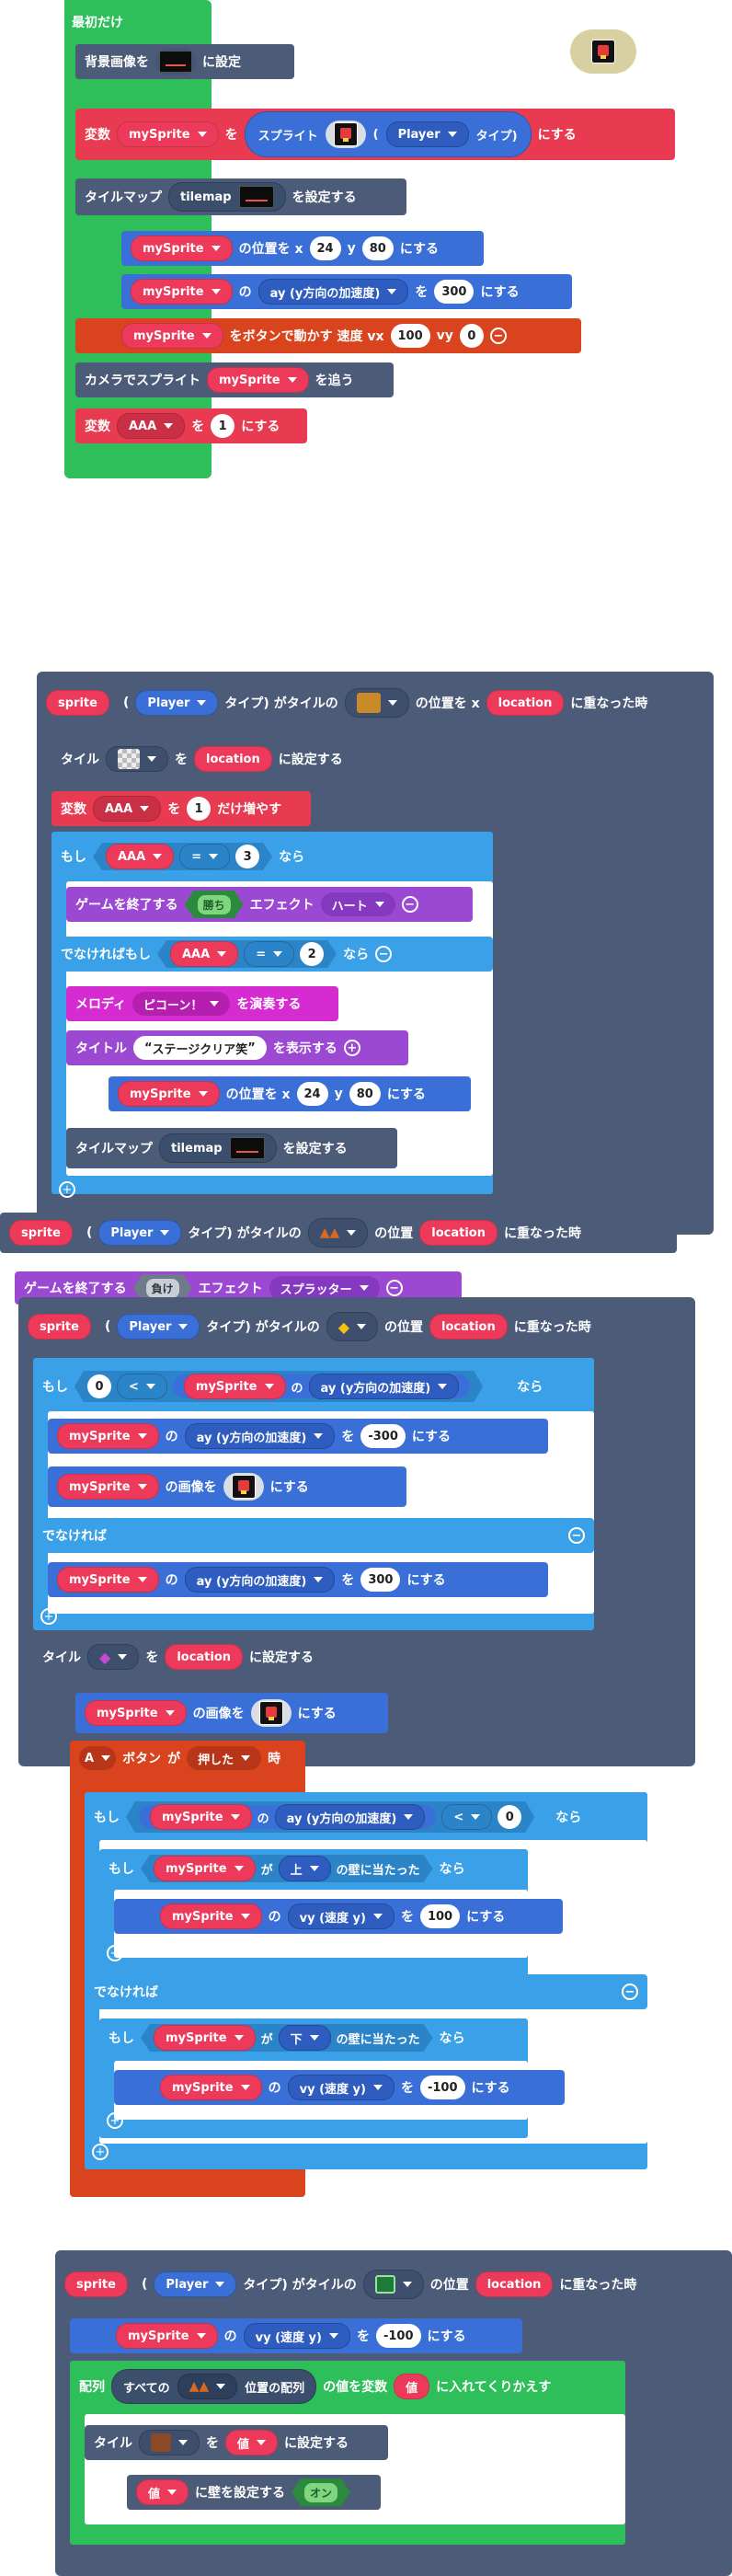 The image size is (732, 2576). I want to click on btn-if2-header: もし mySprite が 上 の壁に当たった なら, so click(314, 1868).